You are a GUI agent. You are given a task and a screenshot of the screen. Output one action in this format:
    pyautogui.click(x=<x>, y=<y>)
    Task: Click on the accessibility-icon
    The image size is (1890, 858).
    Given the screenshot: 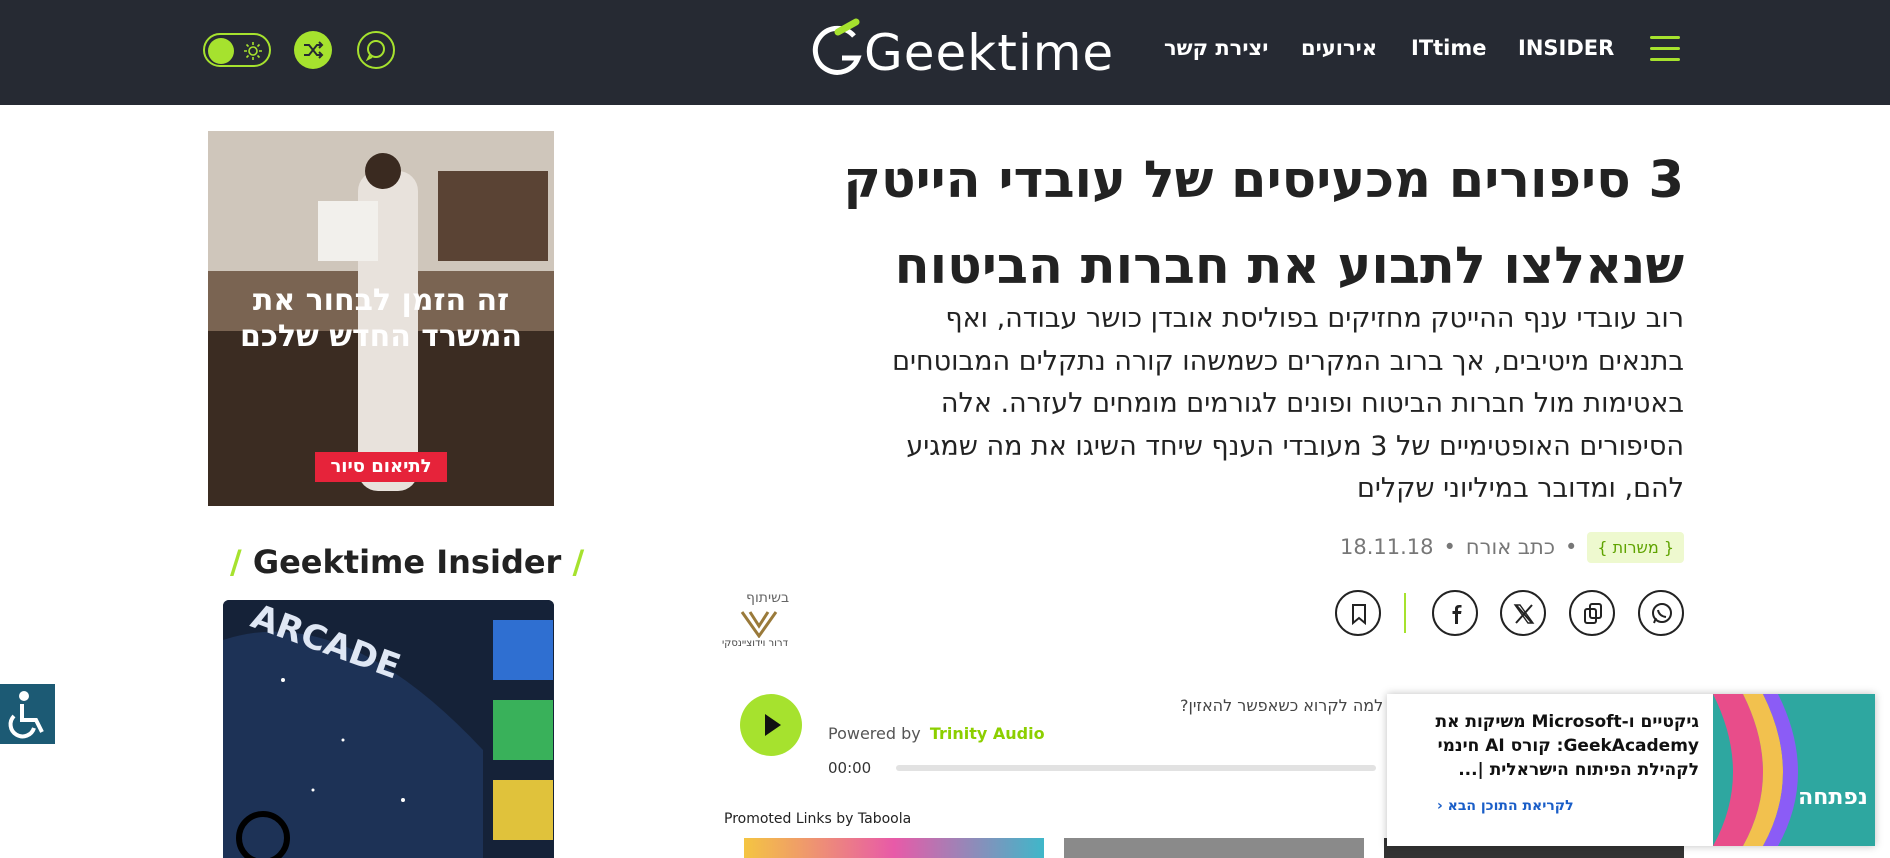 What is the action you would take?
    pyautogui.click(x=26, y=715)
    